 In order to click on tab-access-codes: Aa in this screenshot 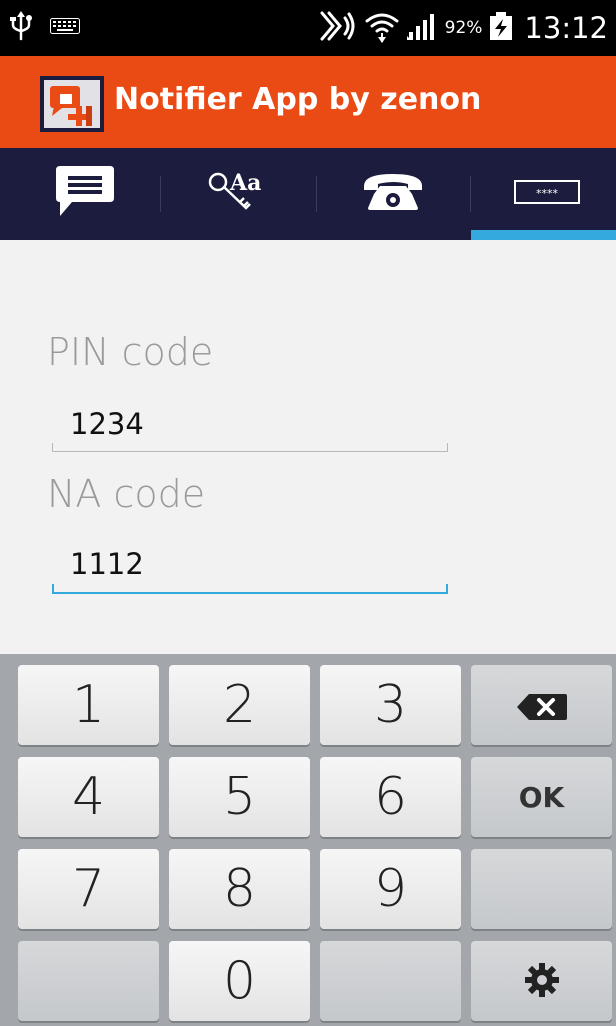, I will do `click(239, 194)`.